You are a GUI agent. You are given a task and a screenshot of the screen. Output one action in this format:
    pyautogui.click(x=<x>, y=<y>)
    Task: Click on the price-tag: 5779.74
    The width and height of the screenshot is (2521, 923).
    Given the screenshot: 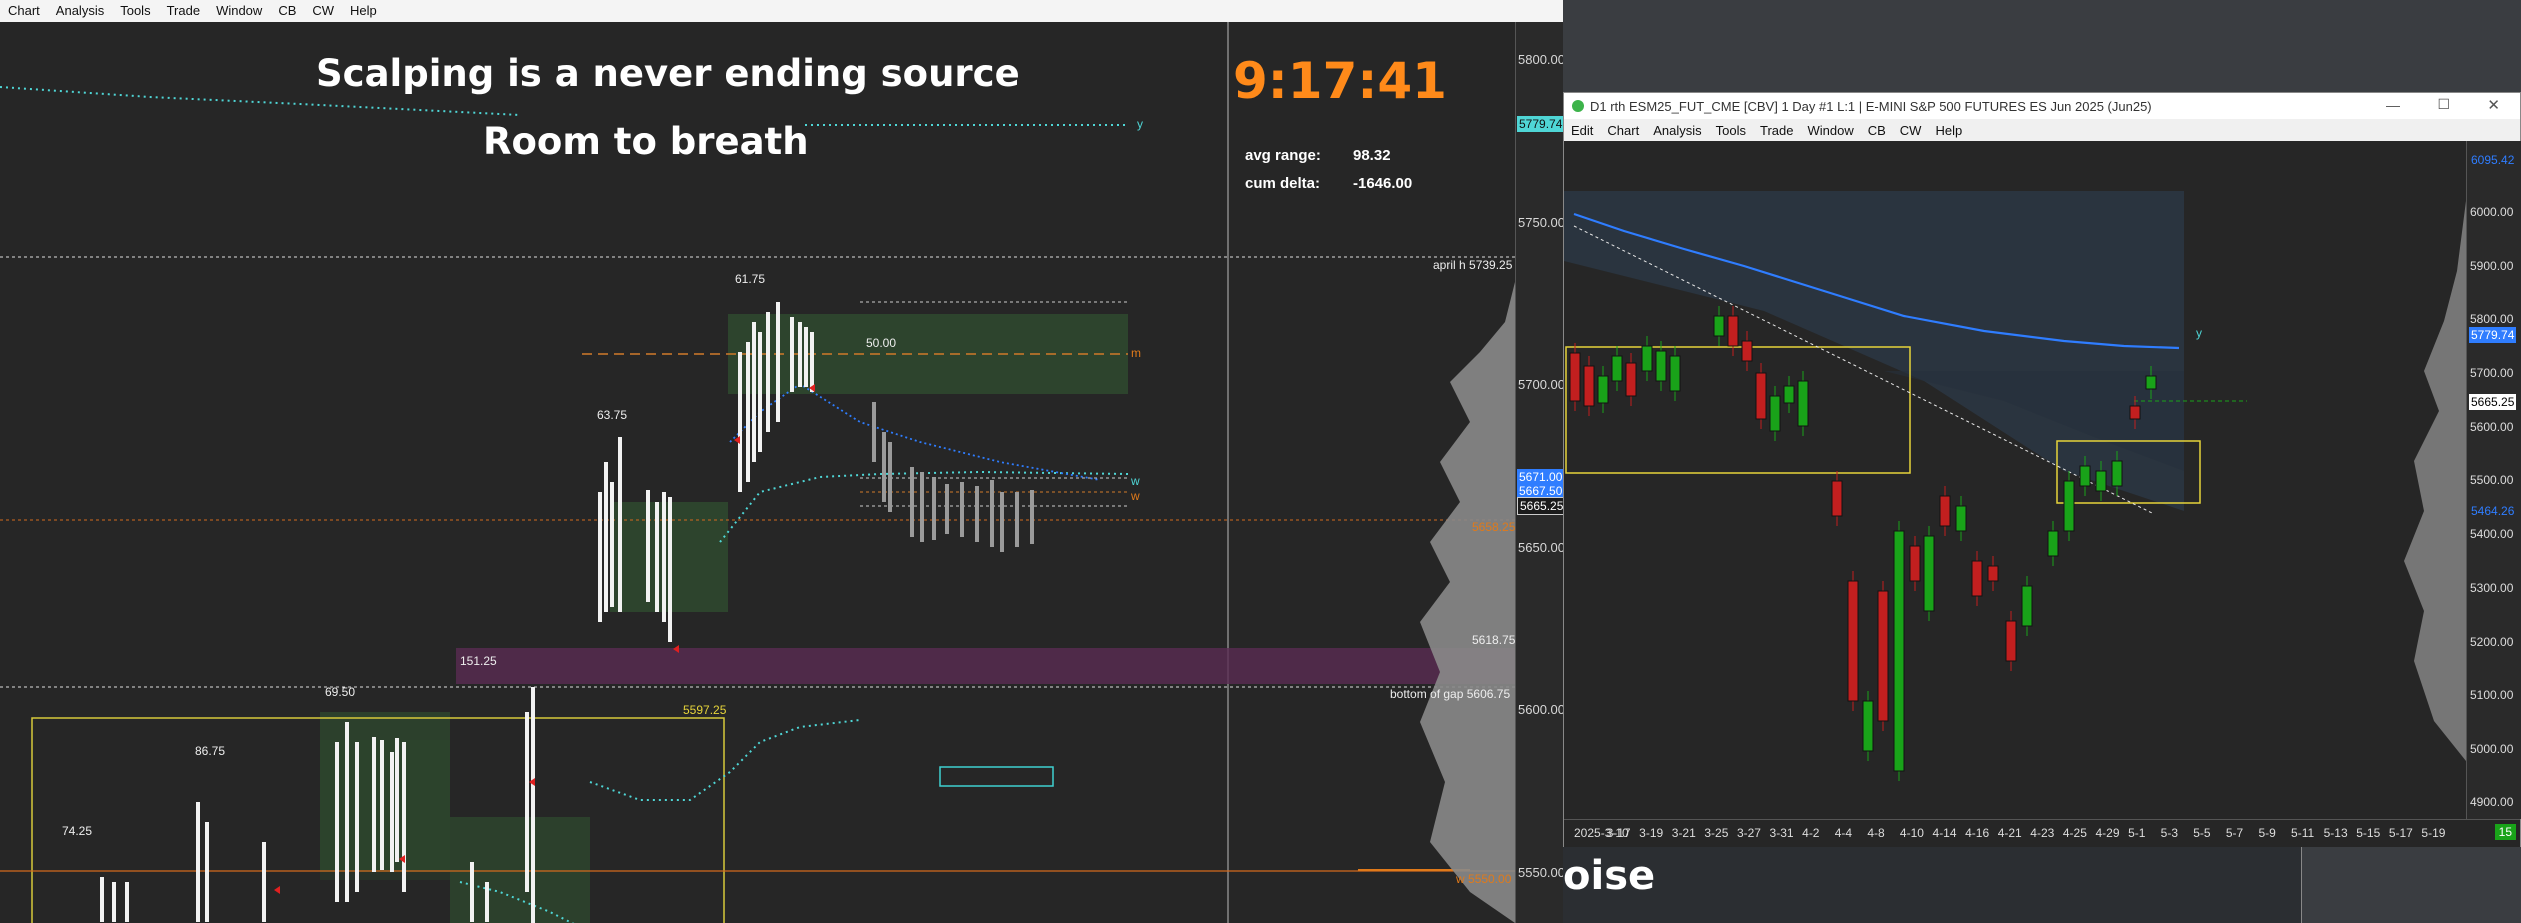 What is the action you would take?
    pyautogui.click(x=2493, y=335)
    